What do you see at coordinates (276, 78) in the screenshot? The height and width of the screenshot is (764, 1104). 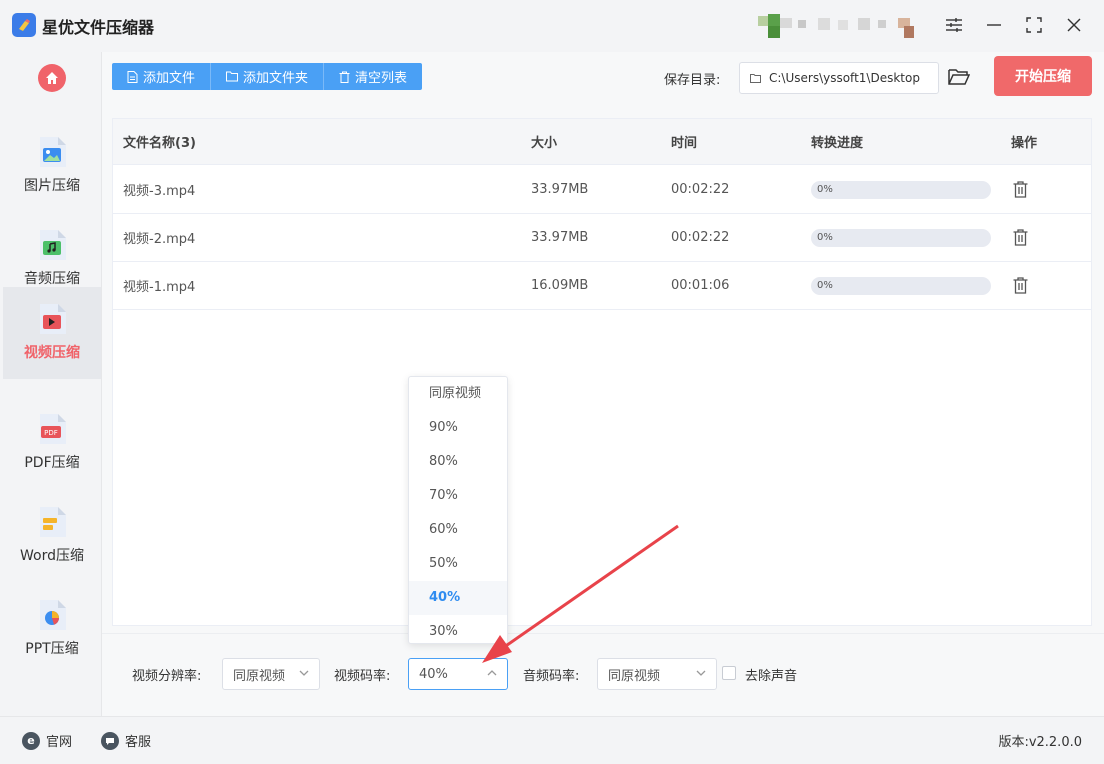 I see `add-folder-label: 添加文件夹` at bounding box center [276, 78].